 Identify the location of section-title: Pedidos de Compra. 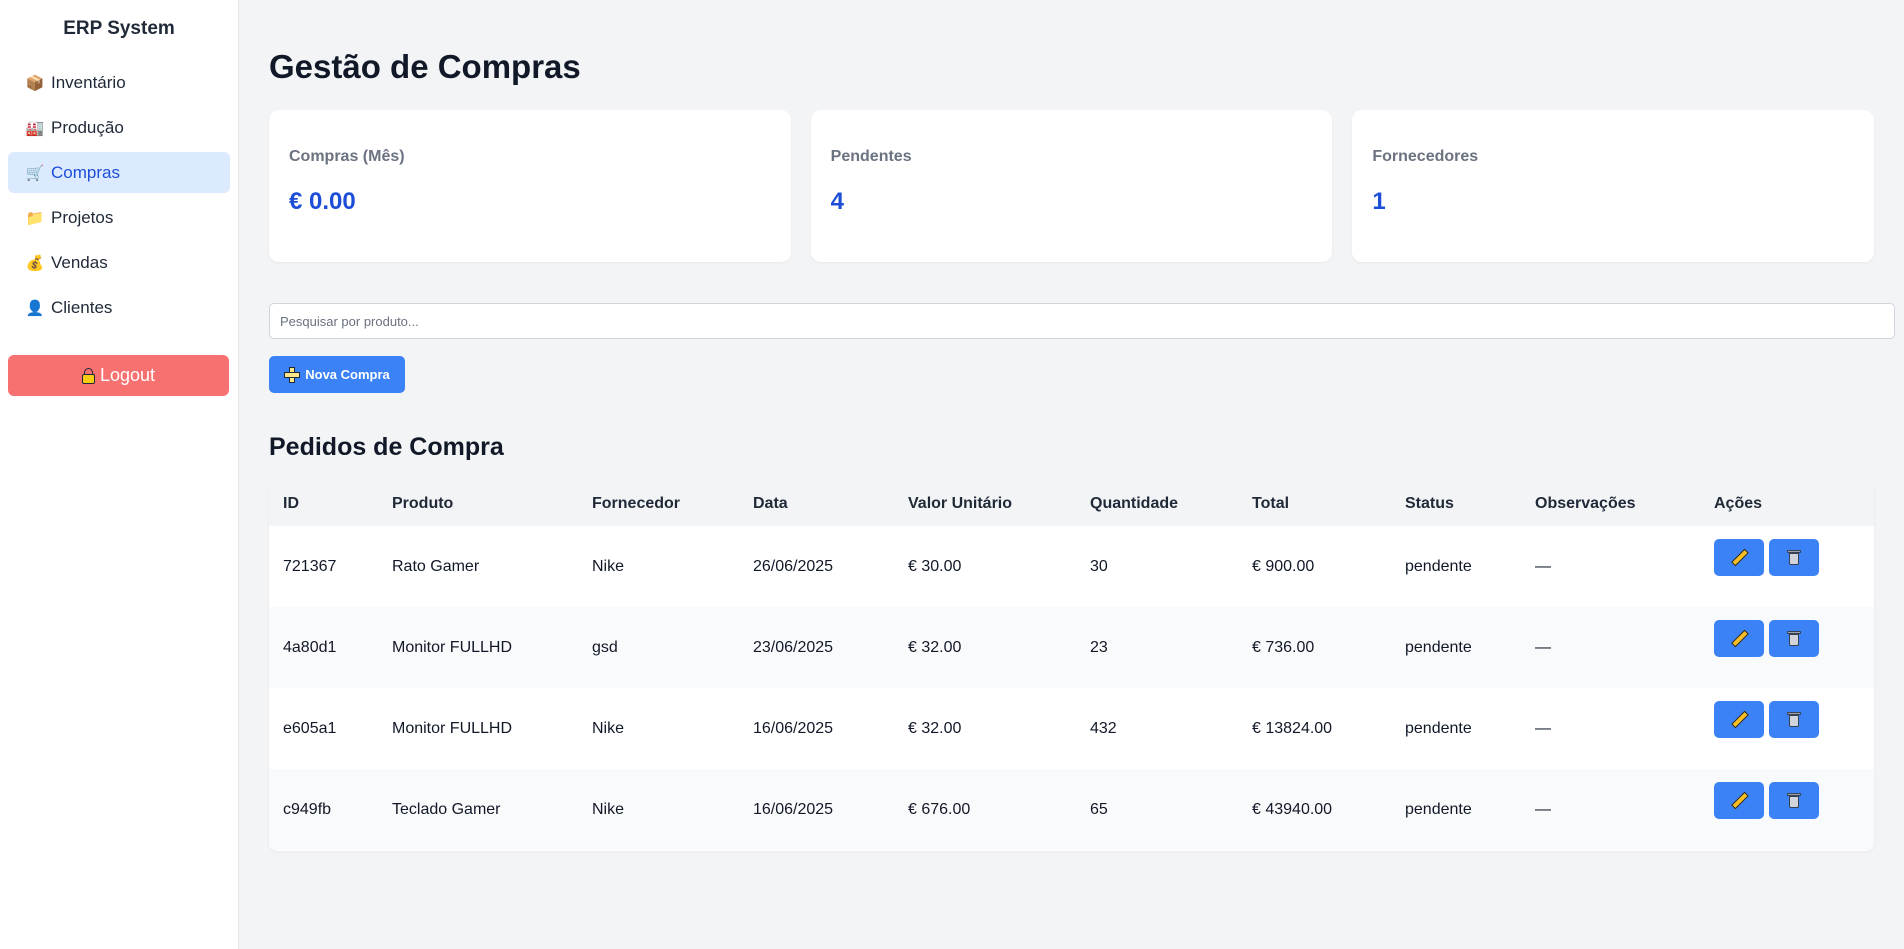
(386, 447).